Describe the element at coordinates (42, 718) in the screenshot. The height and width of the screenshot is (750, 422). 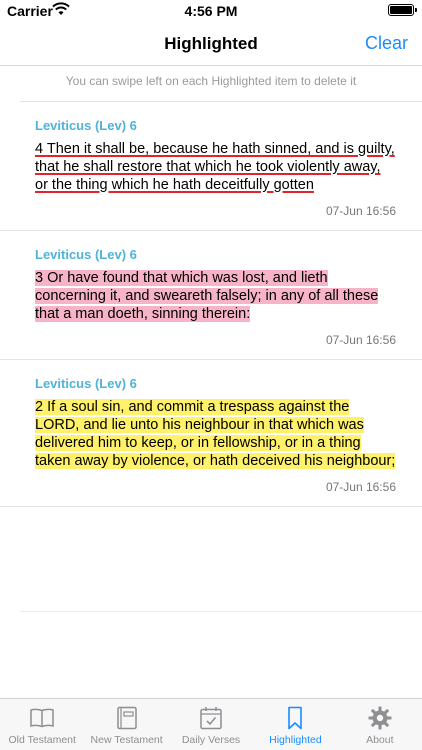
I see `open-book-icon` at that location.